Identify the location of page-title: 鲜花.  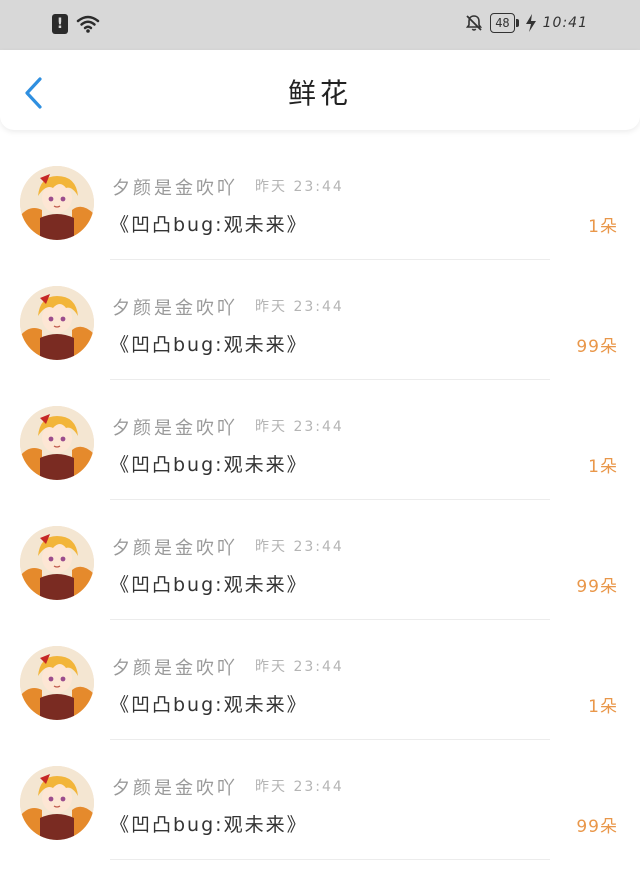
(319, 93).